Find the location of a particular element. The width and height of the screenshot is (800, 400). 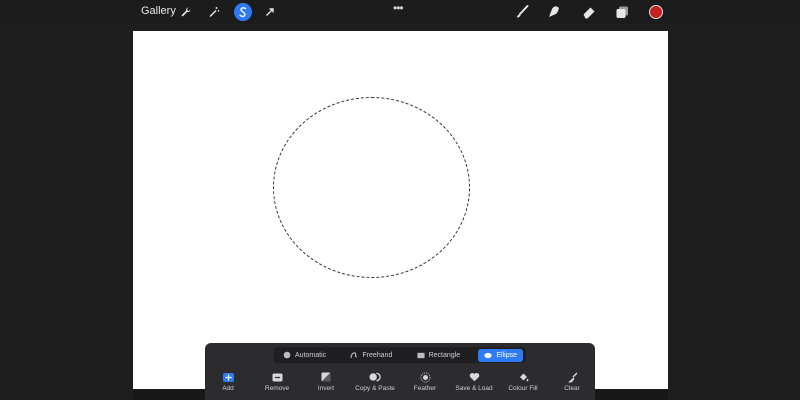

circle-icon is located at coordinates (287, 355).